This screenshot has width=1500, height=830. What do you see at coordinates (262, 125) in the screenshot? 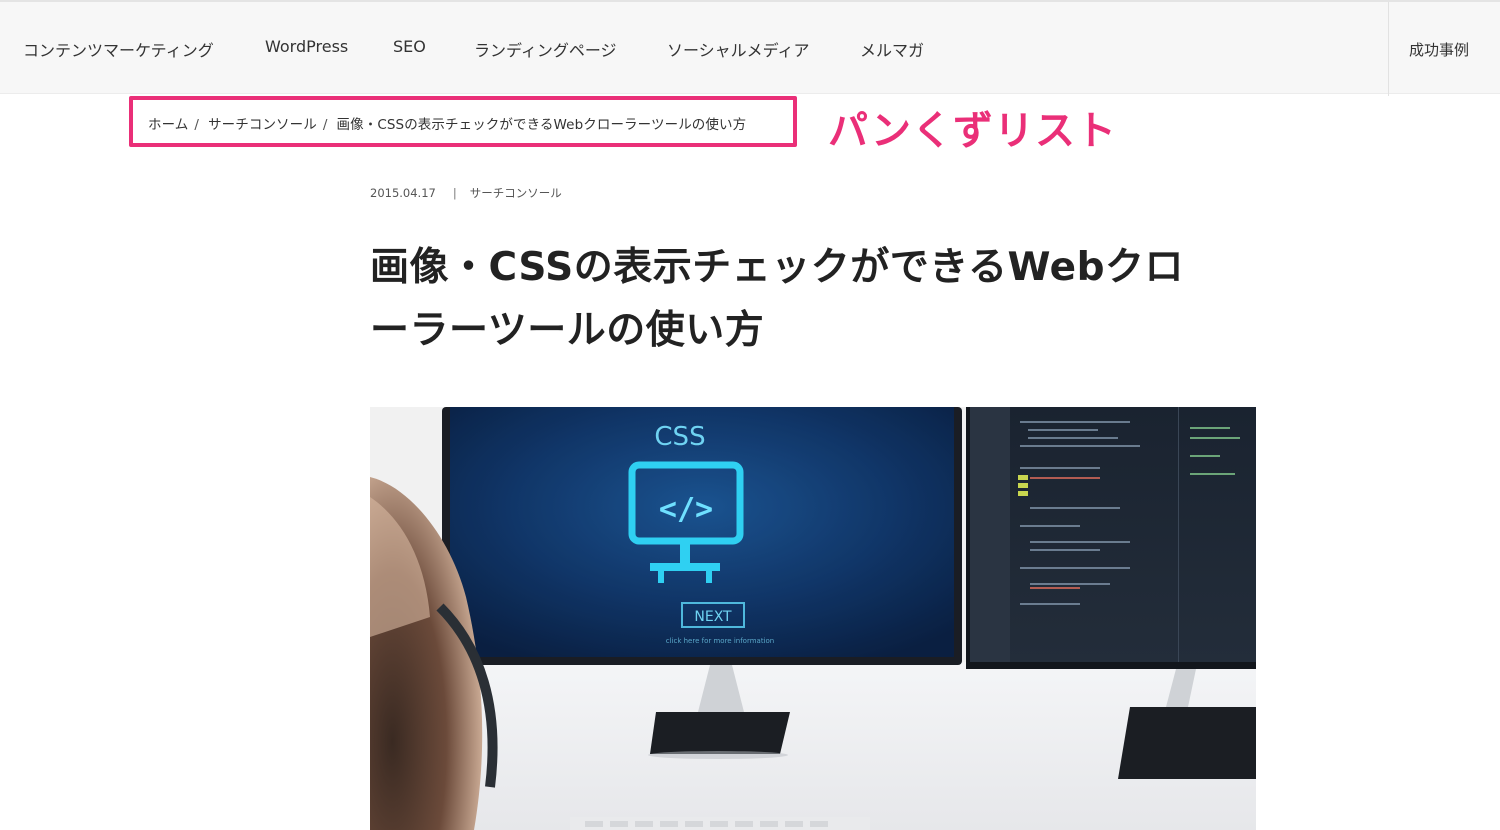
I see `breadcrumb-category-link: サーチコンソール` at bounding box center [262, 125].